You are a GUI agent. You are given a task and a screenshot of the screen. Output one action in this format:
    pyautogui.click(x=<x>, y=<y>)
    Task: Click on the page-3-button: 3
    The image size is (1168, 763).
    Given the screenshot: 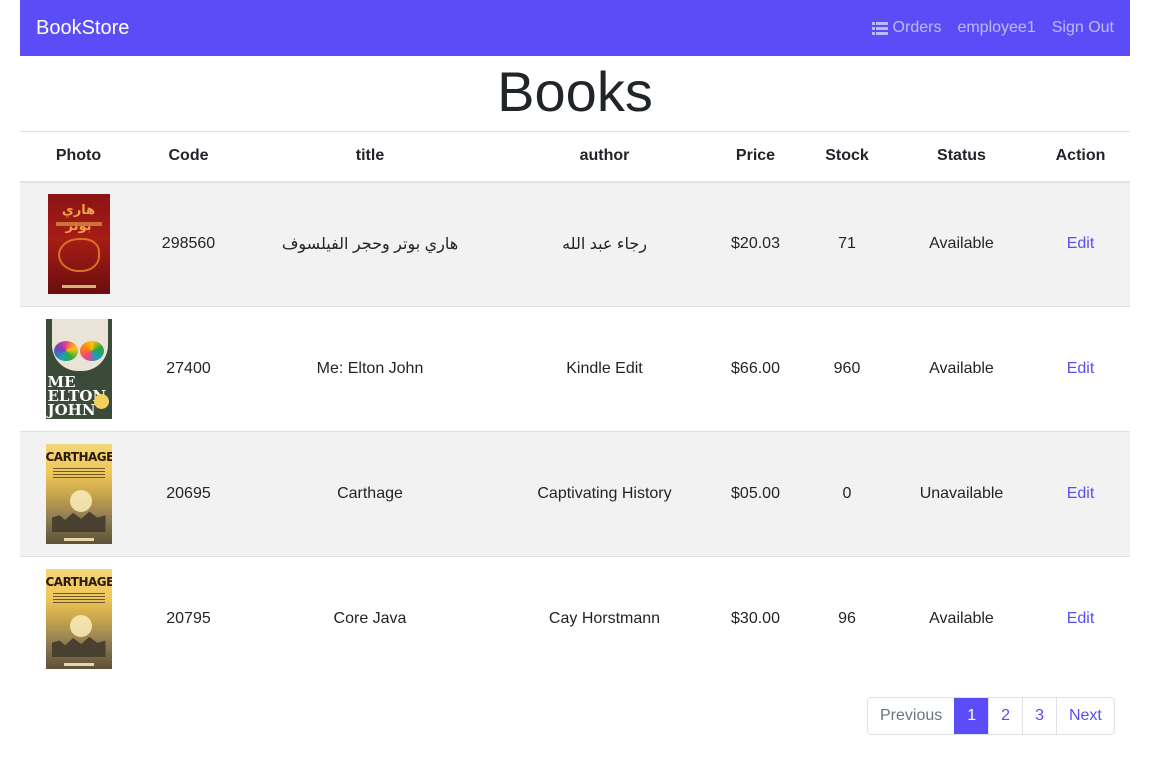 What is the action you would take?
    pyautogui.click(x=1039, y=716)
    